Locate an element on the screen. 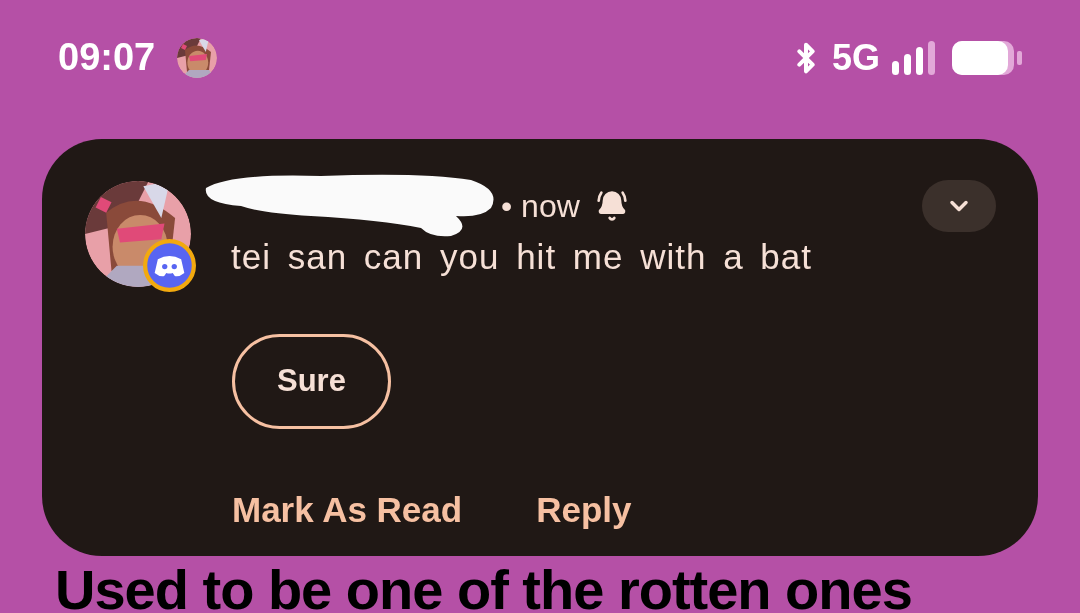  status-time: 09:07 is located at coordinates (107, 57).